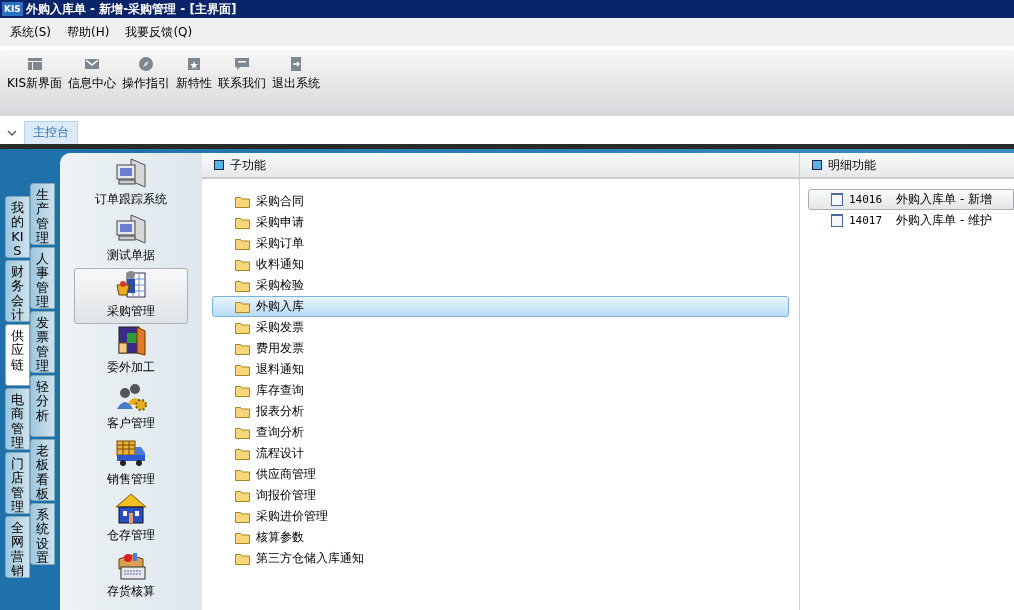  I want to click on menu-item: 系统(S), so click(30, 32).